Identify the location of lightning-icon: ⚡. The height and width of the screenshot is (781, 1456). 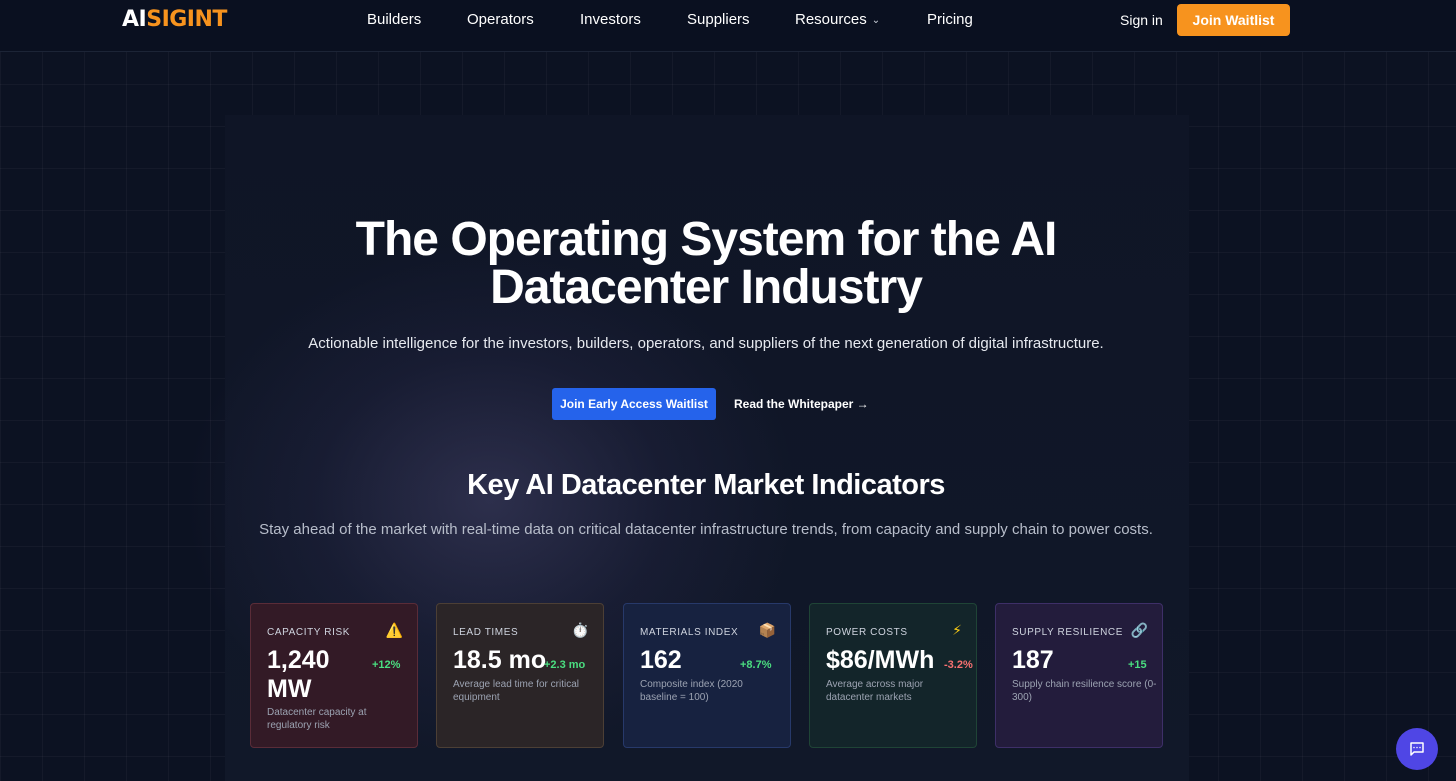
(957, 630).